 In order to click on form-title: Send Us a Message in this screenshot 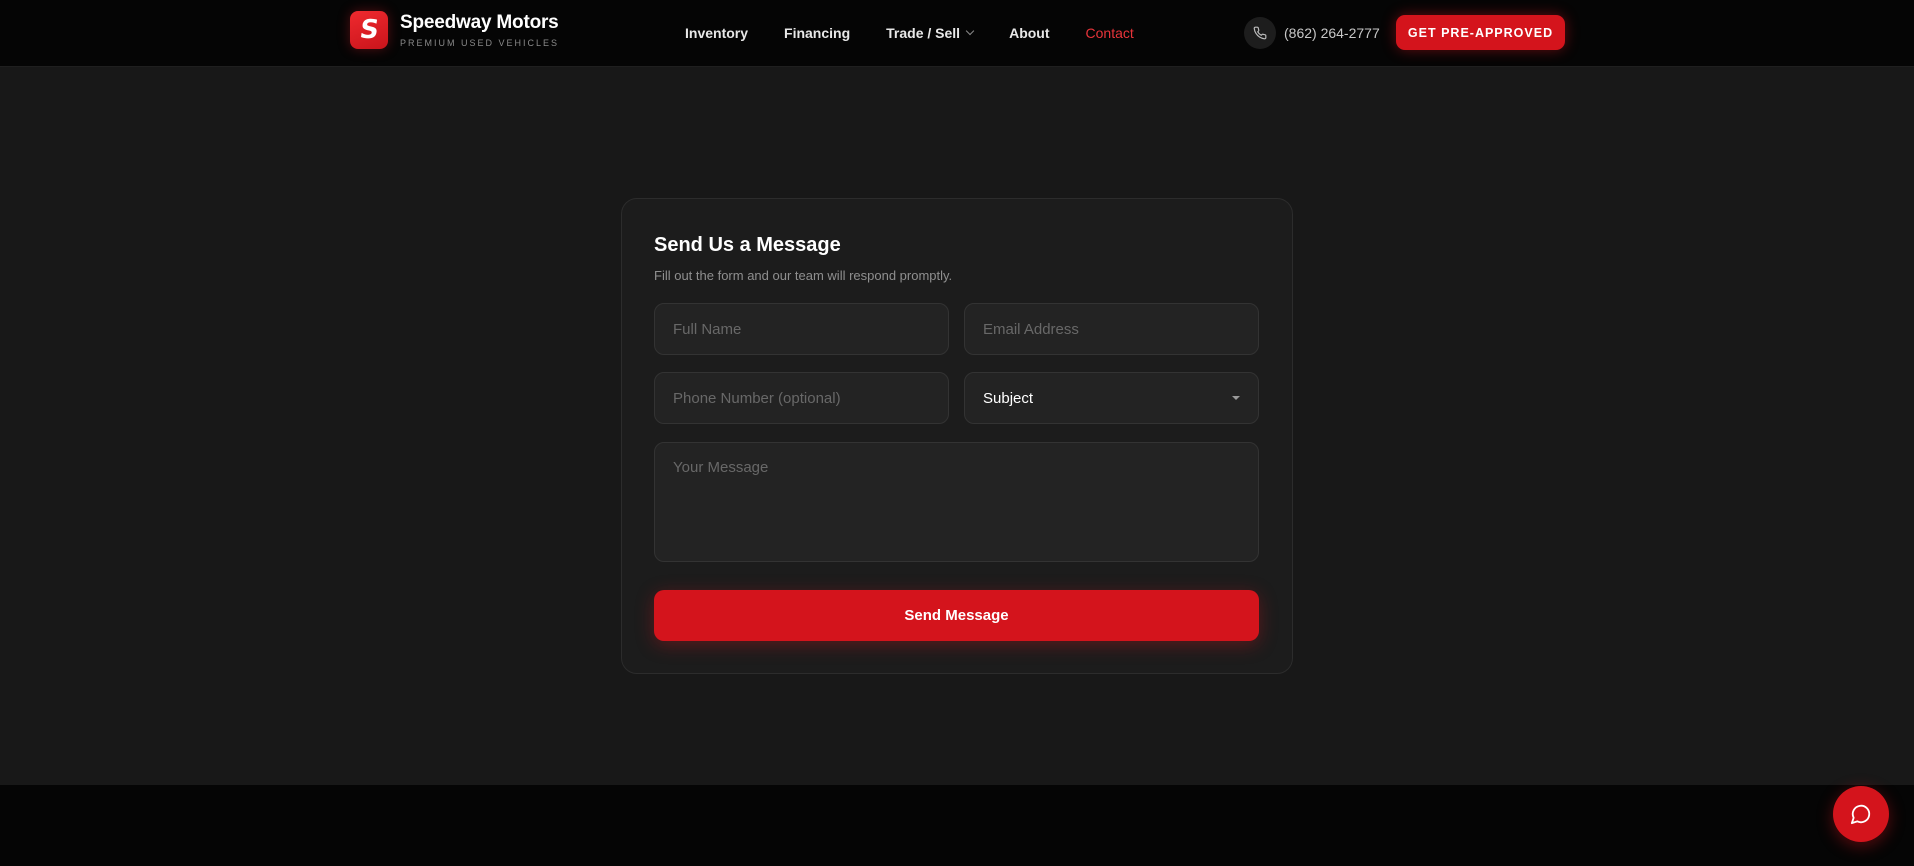, I will do `click(747, 245)`.